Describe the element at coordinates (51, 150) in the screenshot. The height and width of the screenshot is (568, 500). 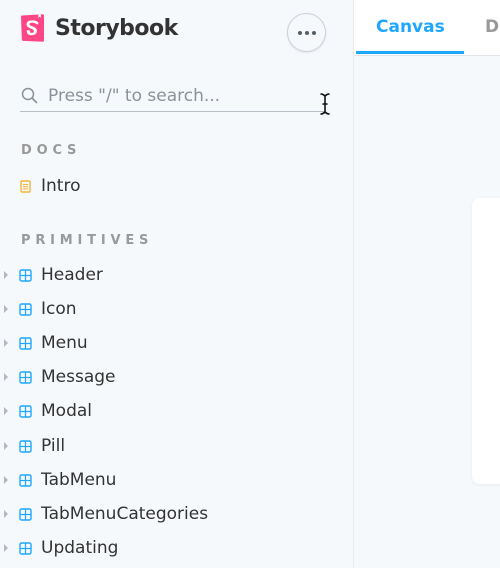
I see `section-heading-docs: DOCS` at that location.